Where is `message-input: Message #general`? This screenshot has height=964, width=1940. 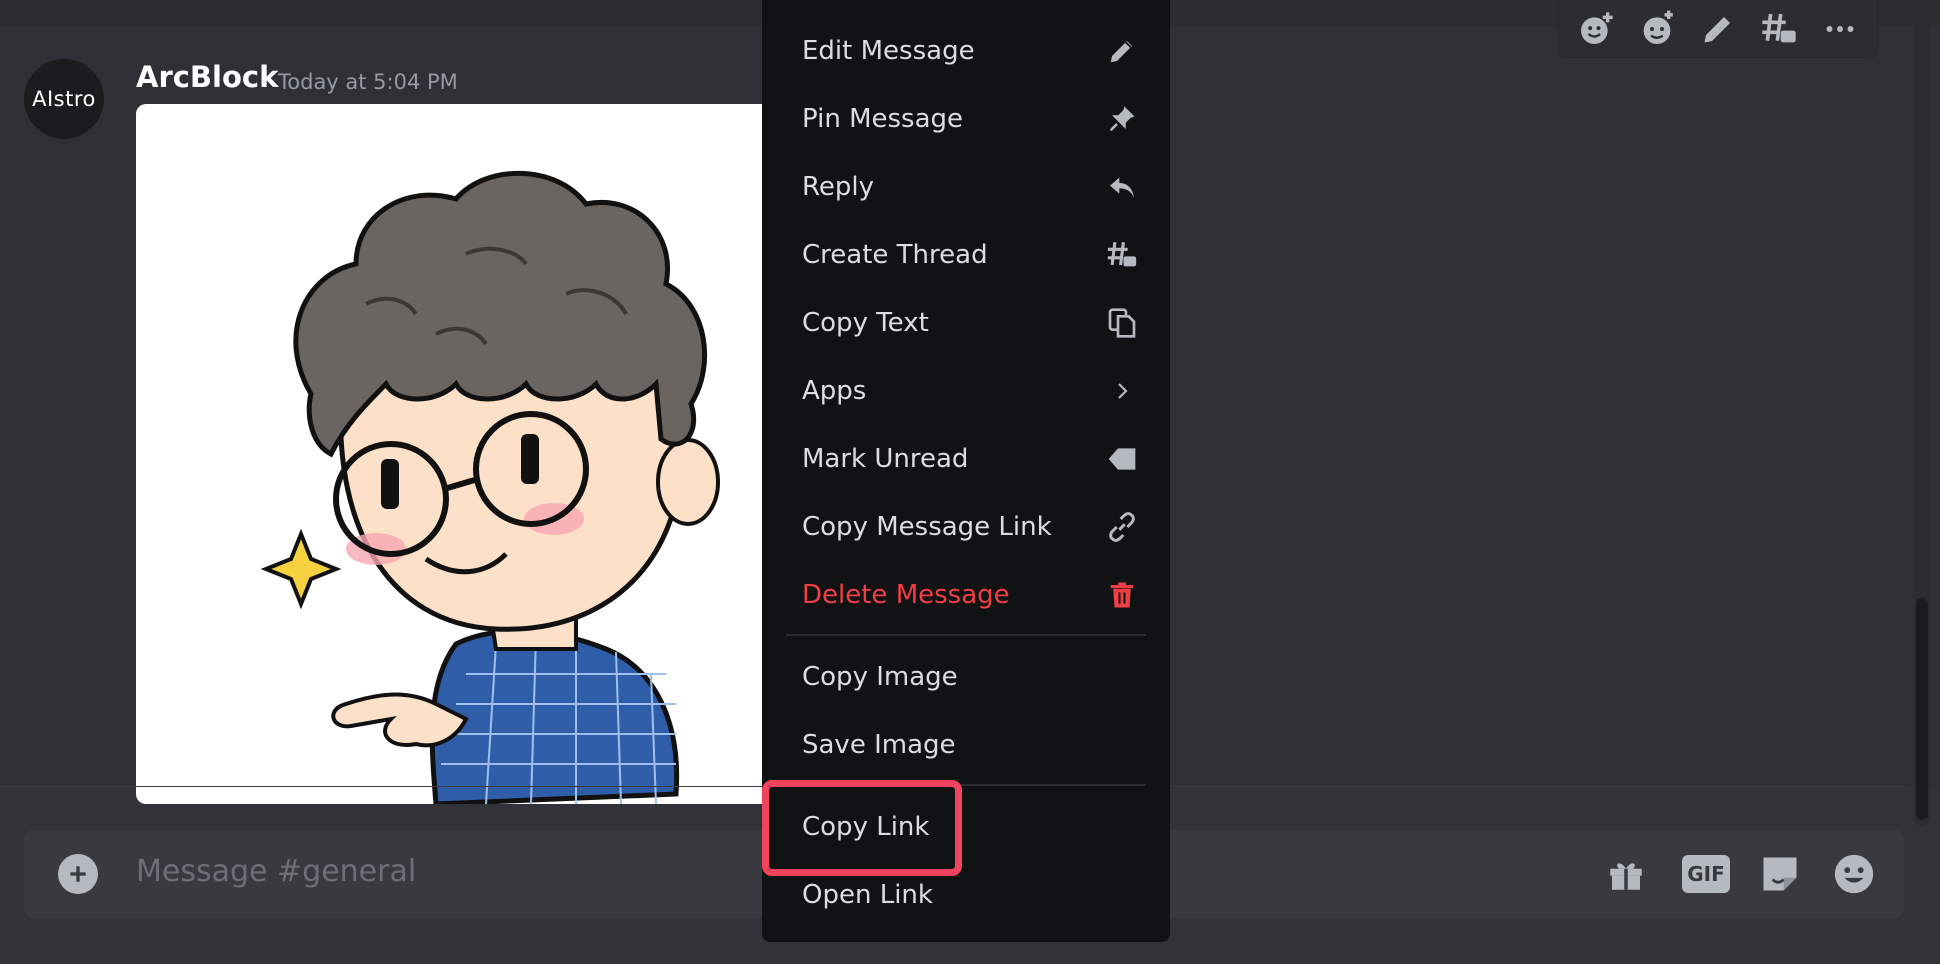 message-input: Message #general is located at coordinates (276, 871).